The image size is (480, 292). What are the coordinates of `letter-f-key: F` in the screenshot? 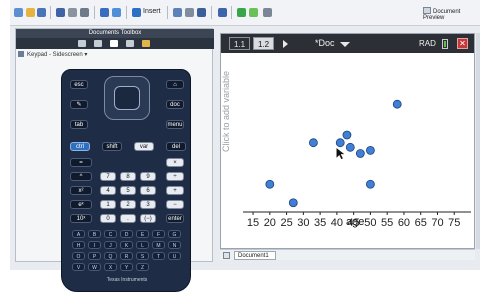 It's located at (158, 234).